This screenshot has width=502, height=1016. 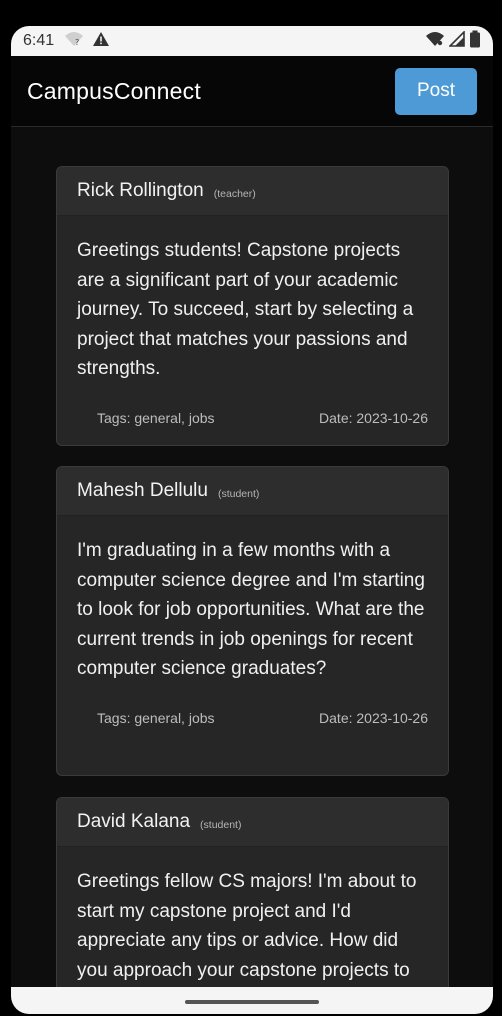 I want to click on post-card-header: Mahesh Dellulu (student), so click(x=252, y=491).